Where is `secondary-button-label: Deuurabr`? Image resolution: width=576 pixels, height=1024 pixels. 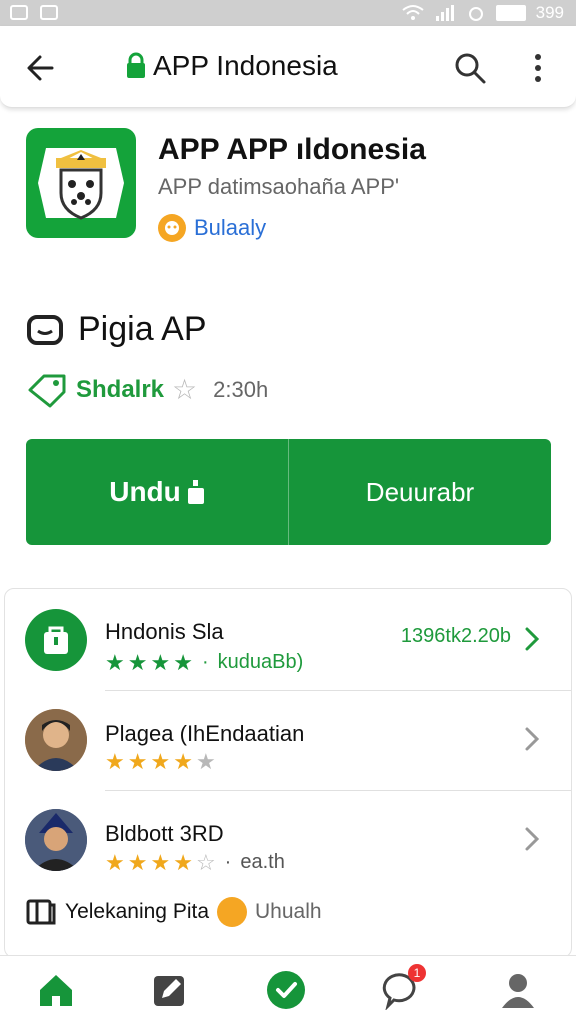
secondary-button-label: Deuurabr is located at coordinates (420, 491).